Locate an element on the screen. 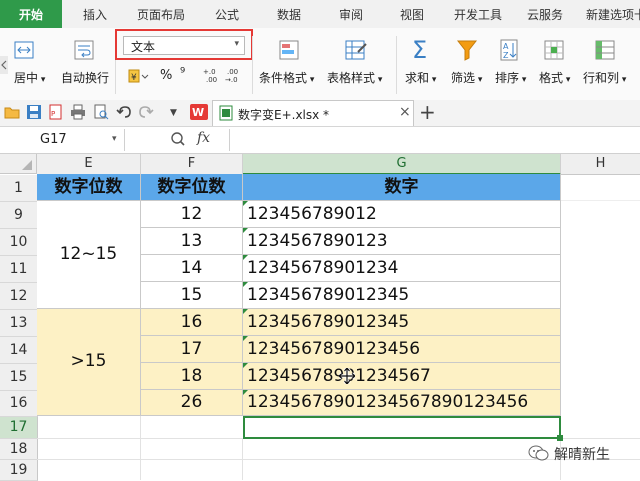 This screenshot has height=481, width=640. column-header-f: F is located at coordinates (192, 164).